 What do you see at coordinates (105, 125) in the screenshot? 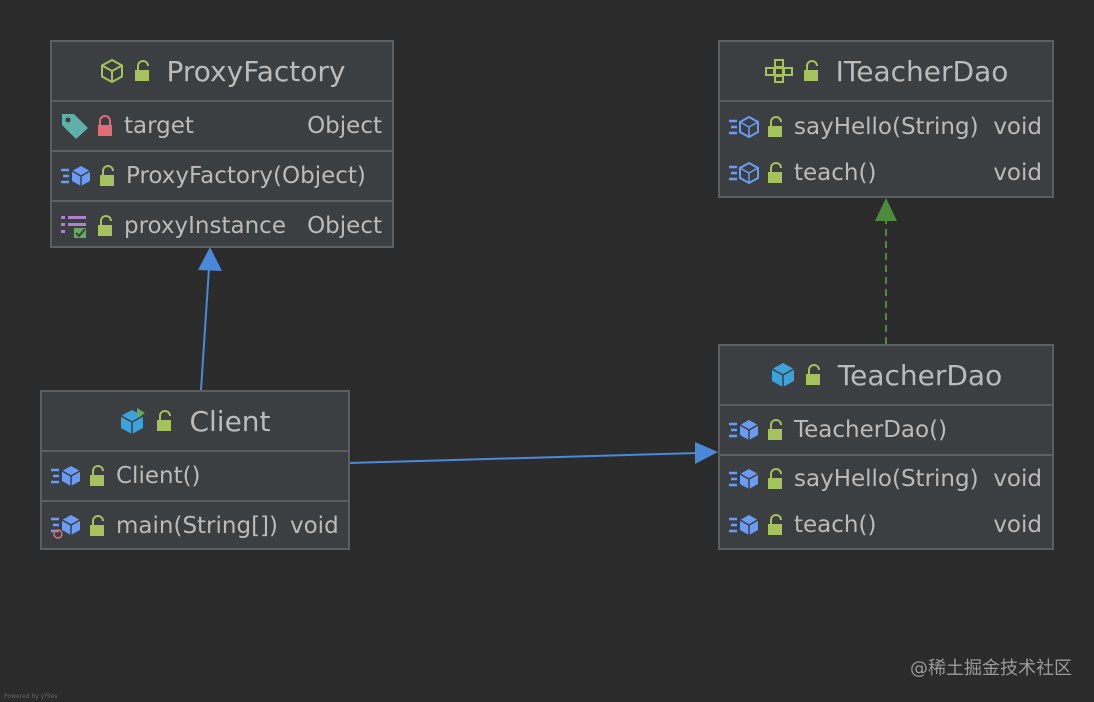
I see `private-lock-icon` at bounding box center [105, 125].